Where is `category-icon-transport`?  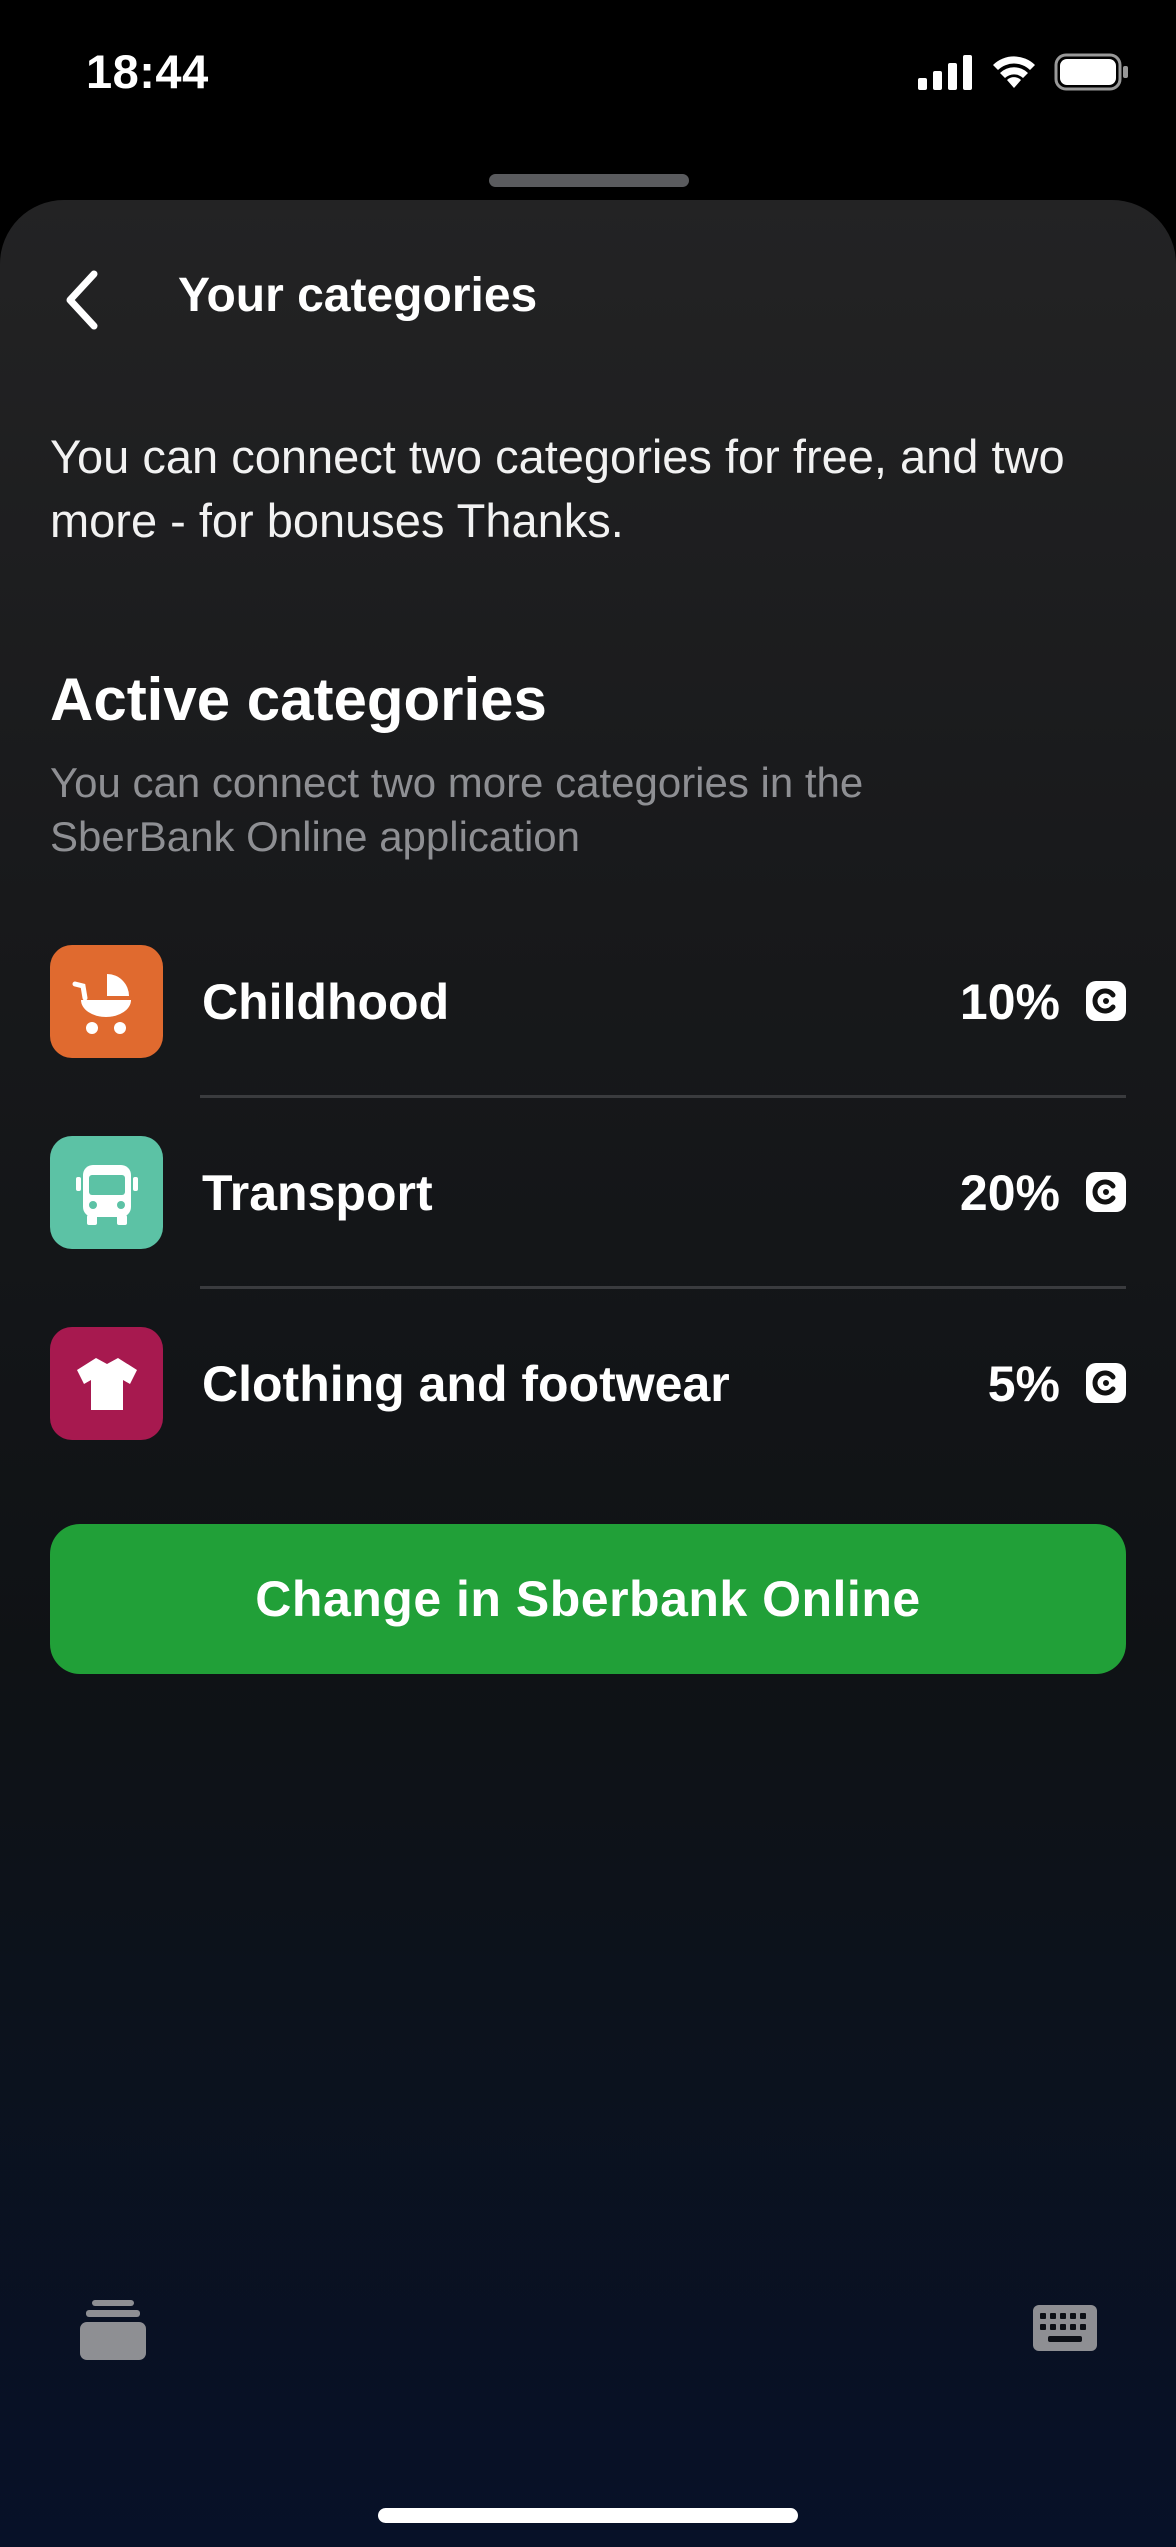 category-icon-transport is located at coordinates (106, 1192).